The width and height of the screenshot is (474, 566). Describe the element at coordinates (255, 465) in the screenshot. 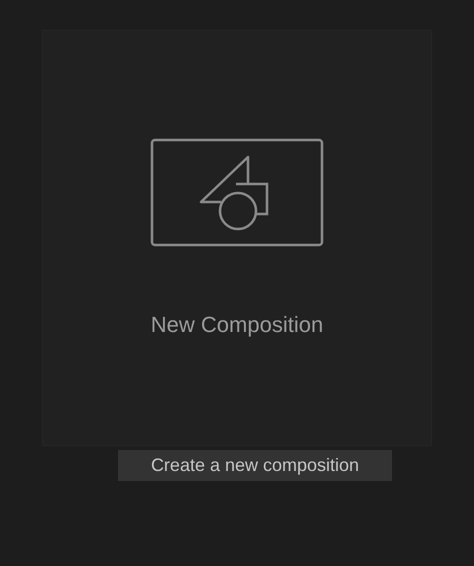

I see `tooltip: Create a new composition` at that location.